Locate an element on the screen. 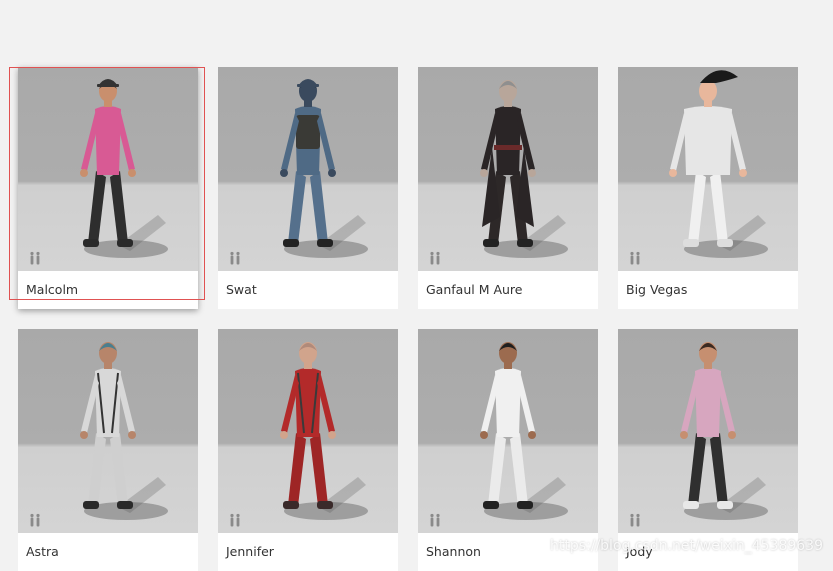 The width and height of the screenshot is (833, 571). character-name: Jennifer is located at coordinates (250, 551).